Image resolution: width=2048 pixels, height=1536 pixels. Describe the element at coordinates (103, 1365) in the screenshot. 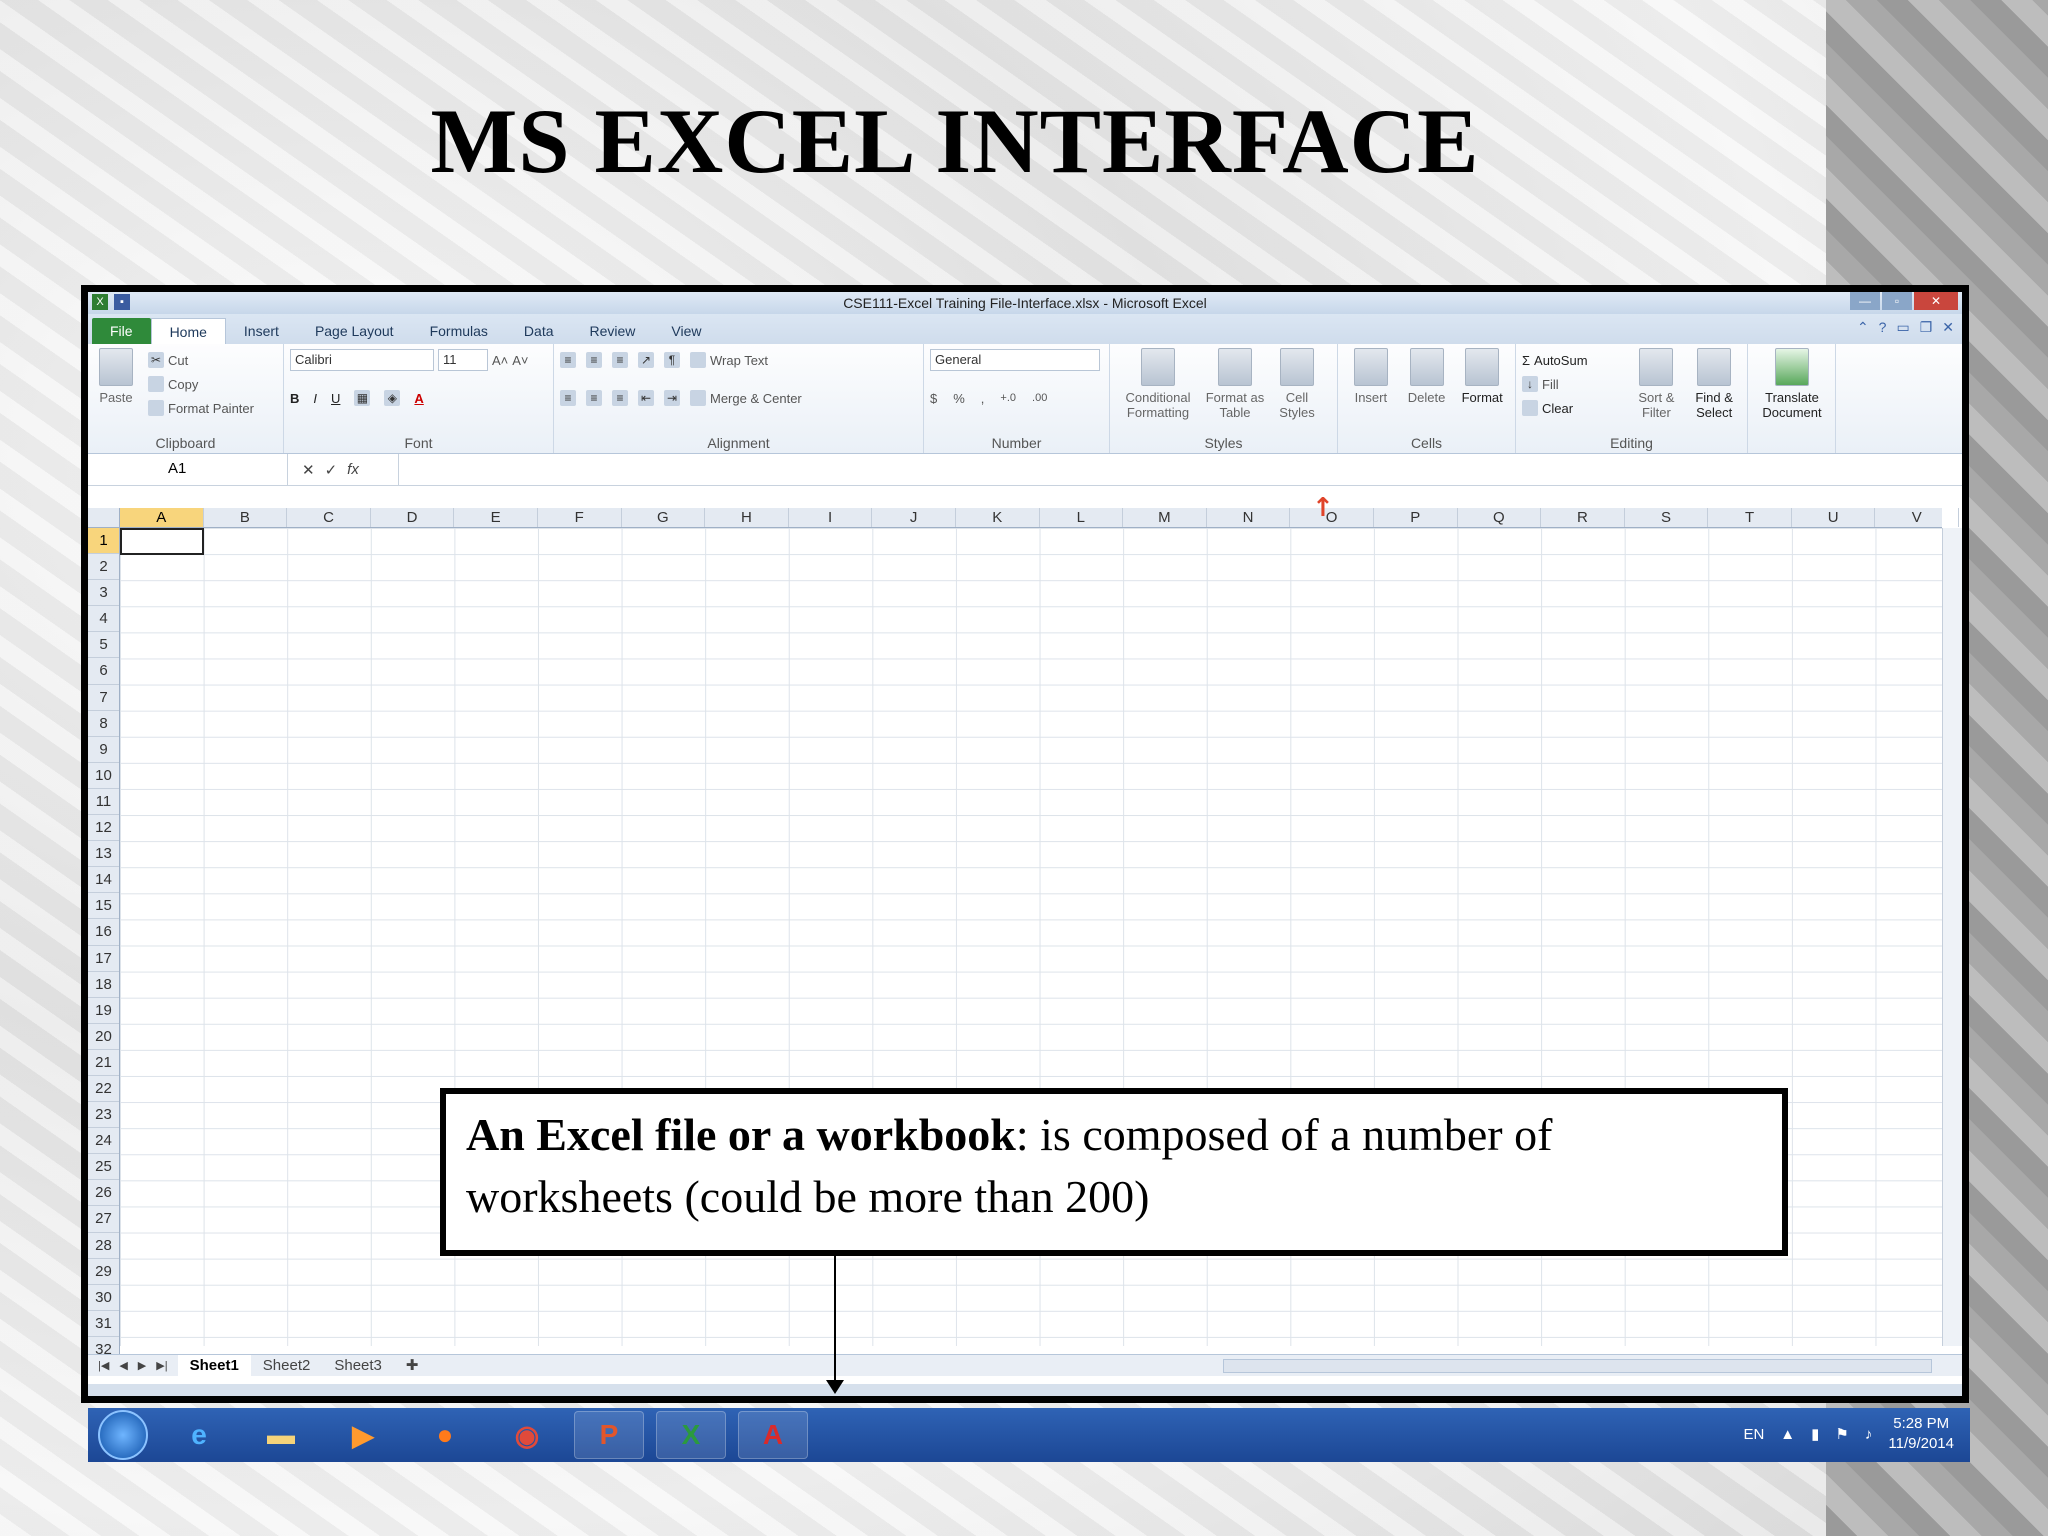

I see `first-sheet-icon: |◀` at that location.